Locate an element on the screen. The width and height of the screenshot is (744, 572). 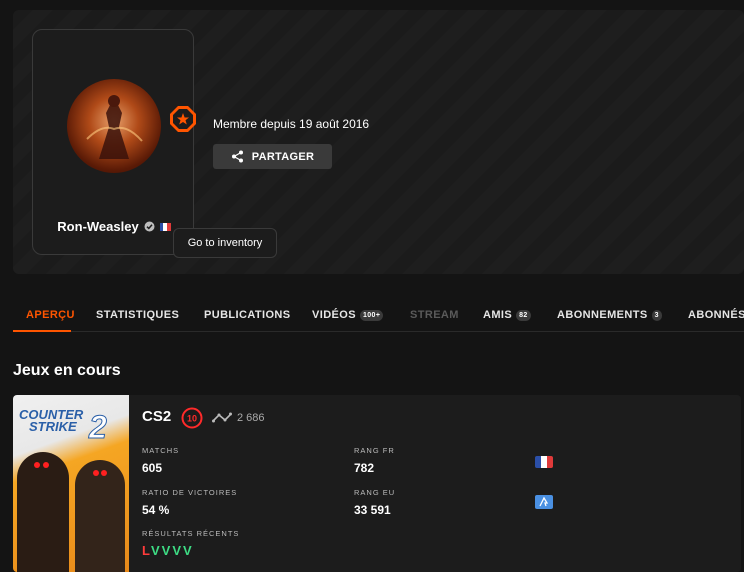
tab-stream: STREAM is located at coordinates (434, 315).